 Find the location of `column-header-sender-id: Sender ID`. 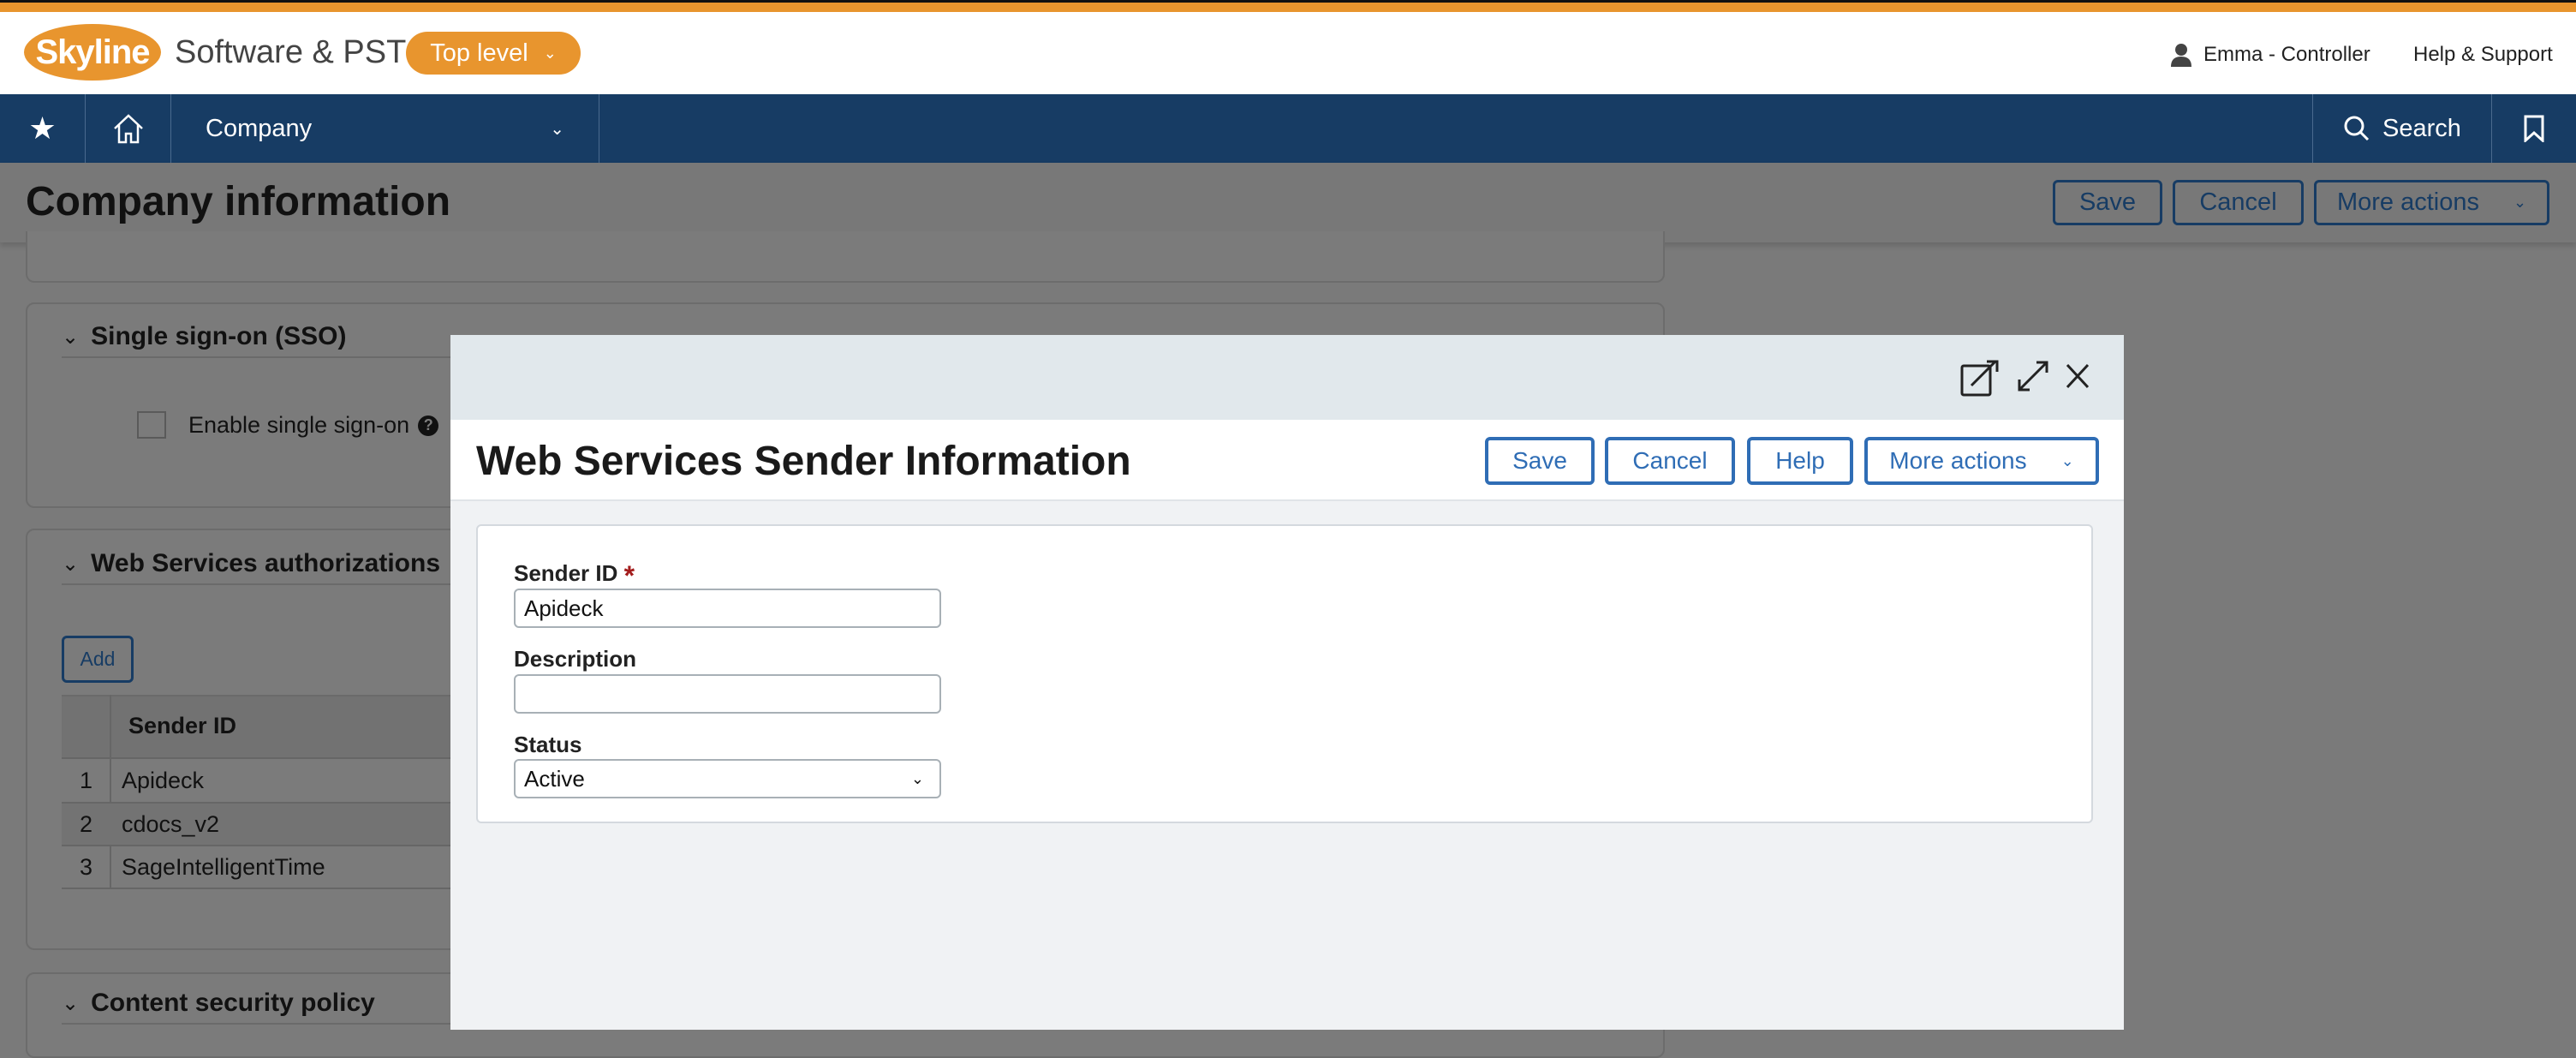

column-header-sender-id: Sender ID is located at coordinates (182, 726).